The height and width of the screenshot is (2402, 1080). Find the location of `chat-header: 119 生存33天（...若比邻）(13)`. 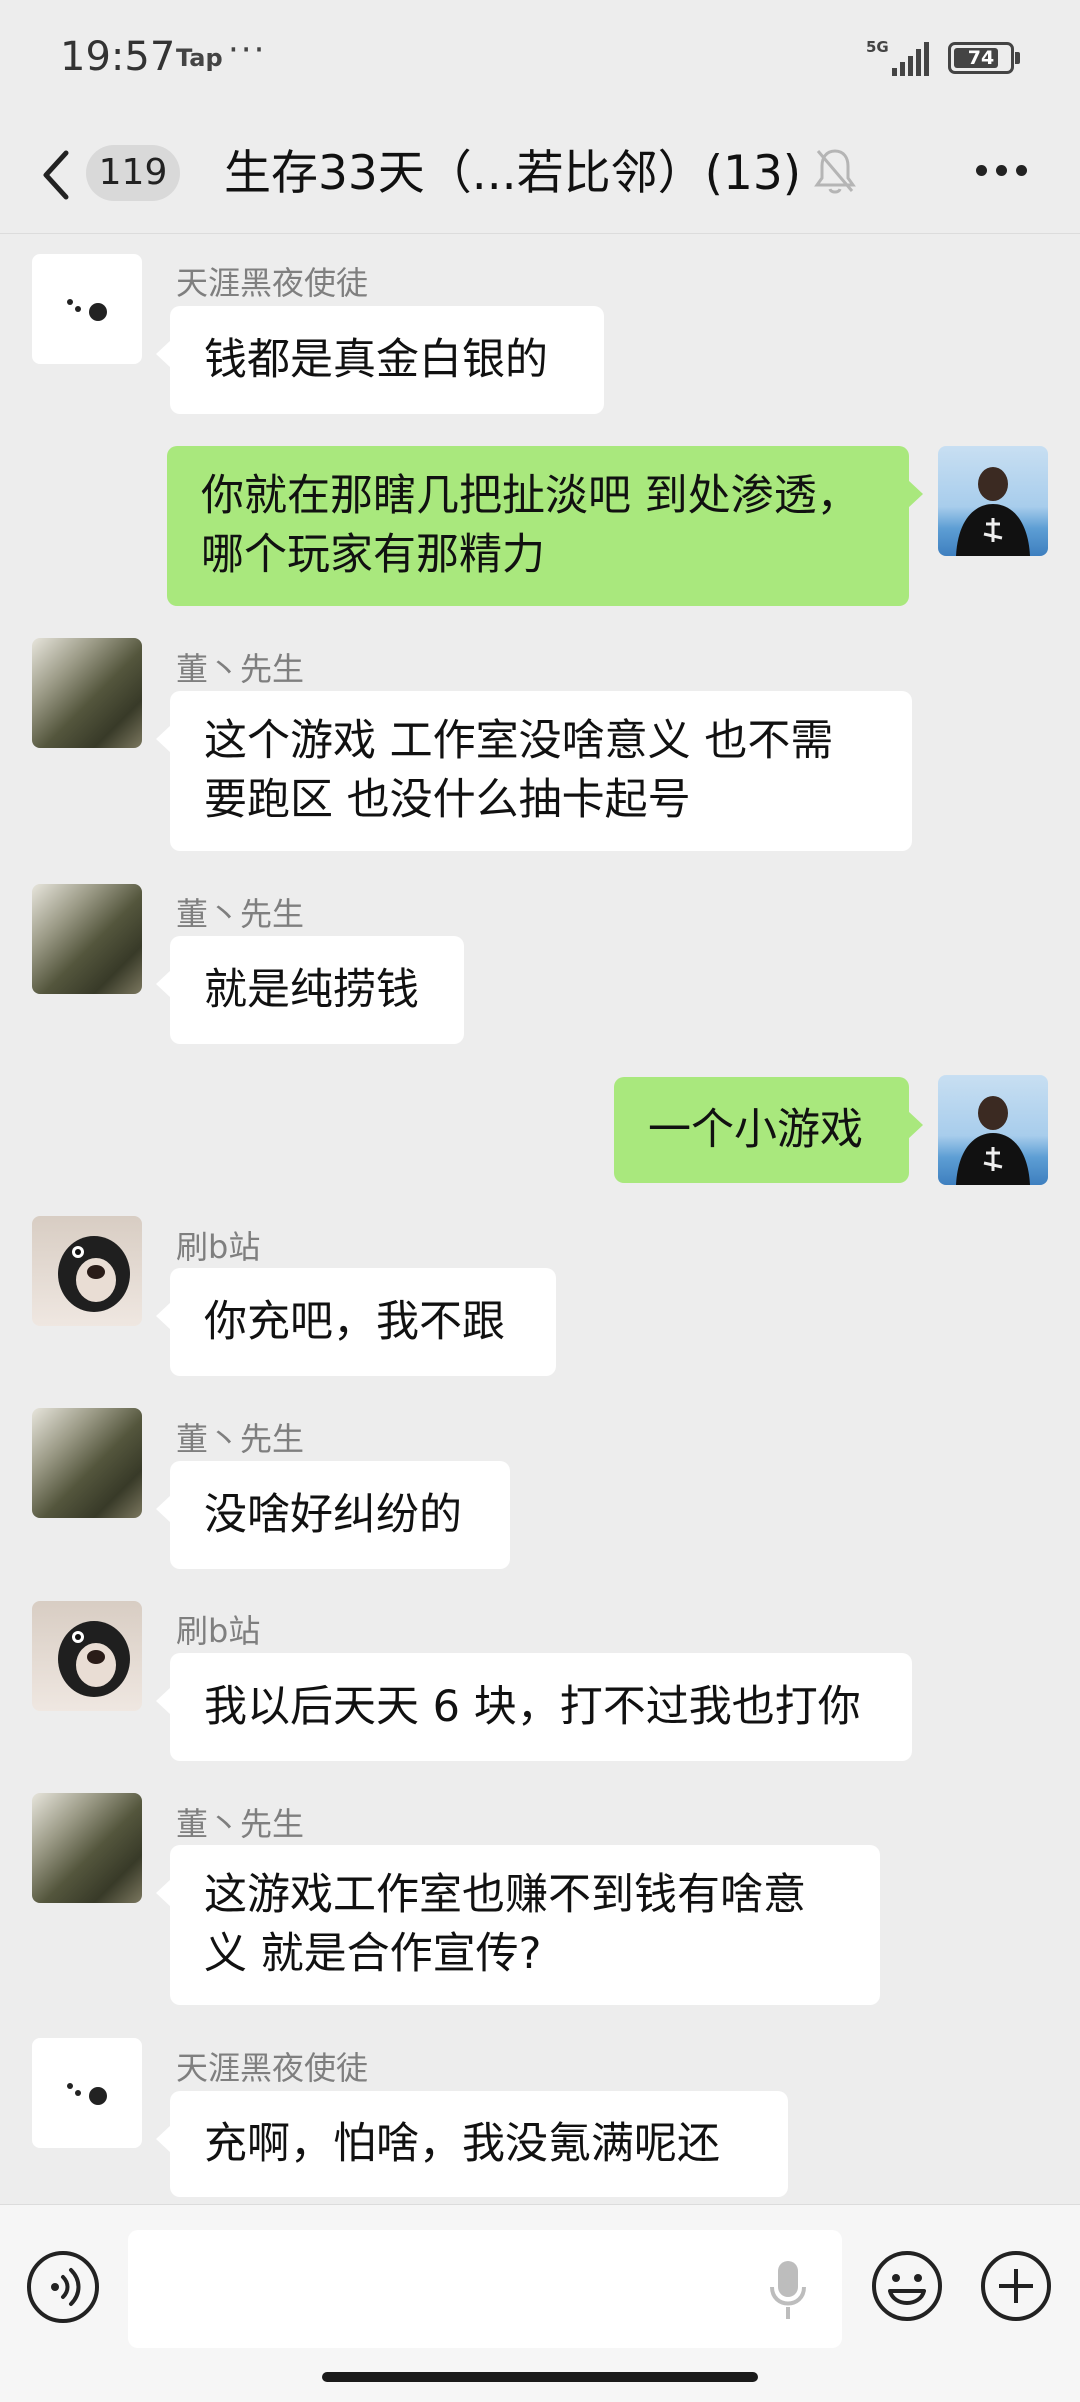

chat-header: 119 生存33天（...若比邻）(13) is located at coordinates (540, 174).